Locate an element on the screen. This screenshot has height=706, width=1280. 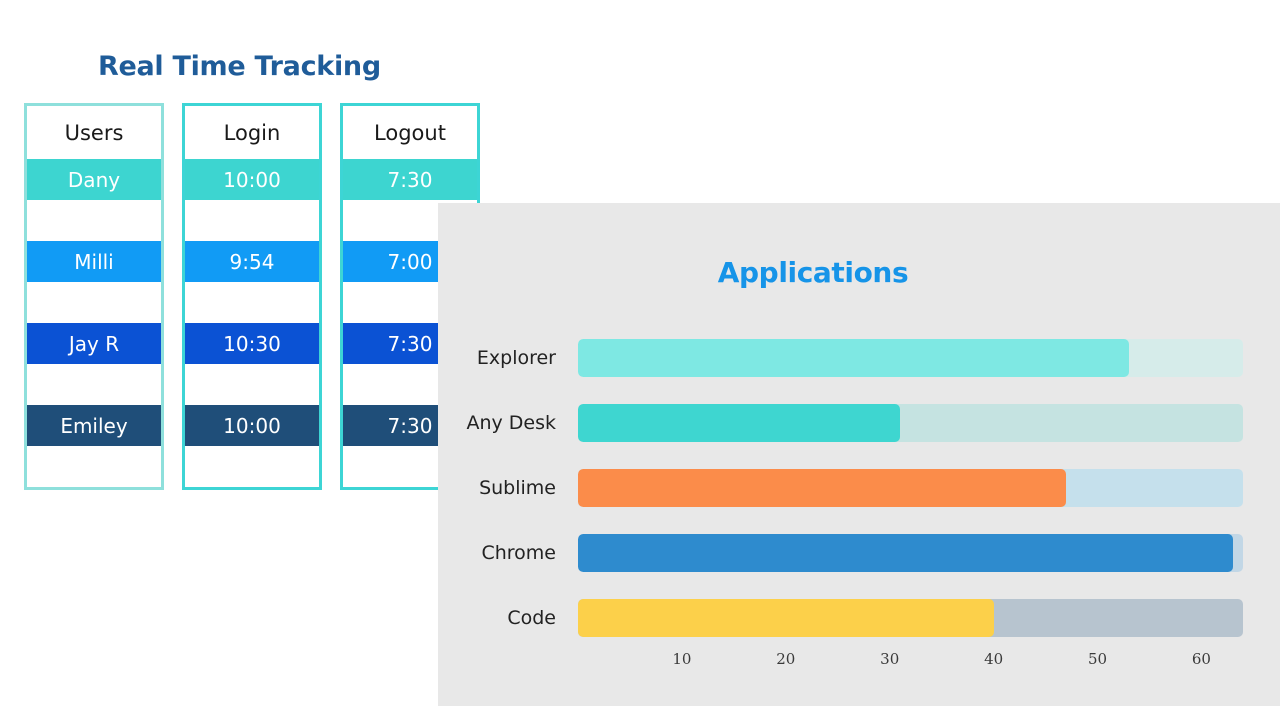
table-row: Milli is located at coordinates (94, 261).